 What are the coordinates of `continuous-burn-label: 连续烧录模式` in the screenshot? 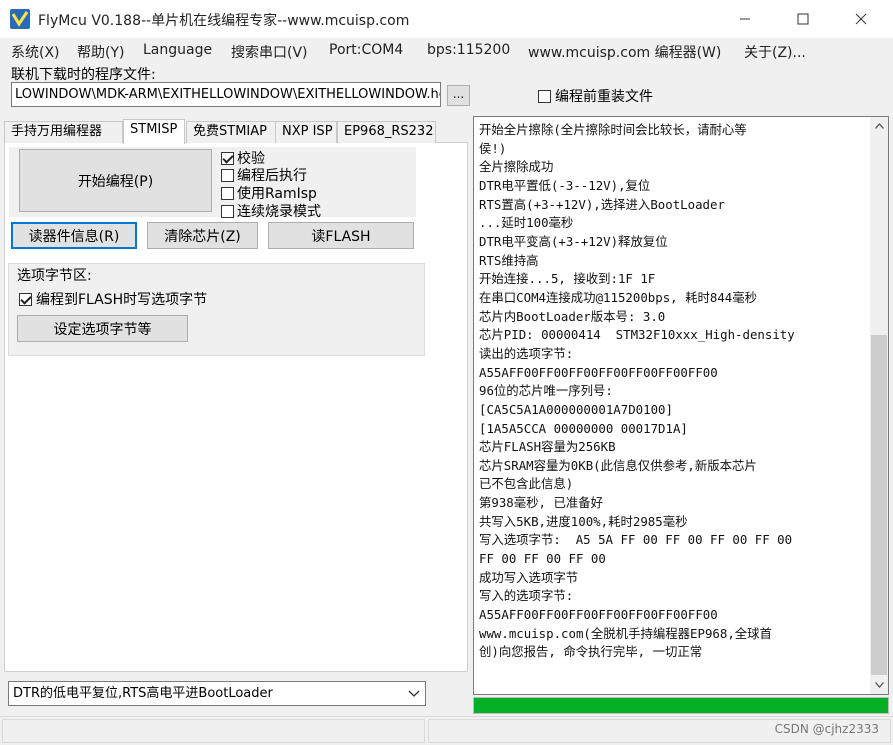 It's located at (279, 212).